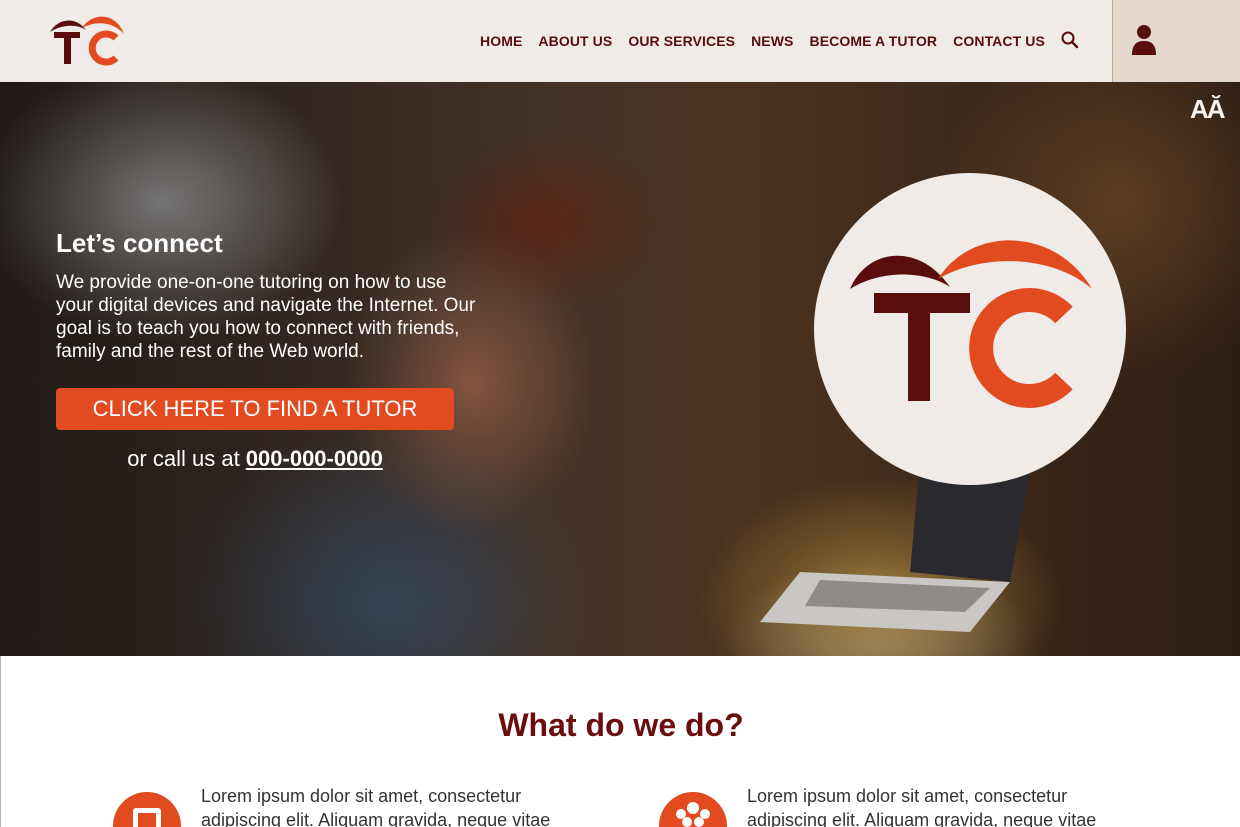 The height and width of the screenshot is (827, 1240). What do you see at coordinates (693, 809) in the screenshot?
I see `people-icon` at bounding box center [693, 809].